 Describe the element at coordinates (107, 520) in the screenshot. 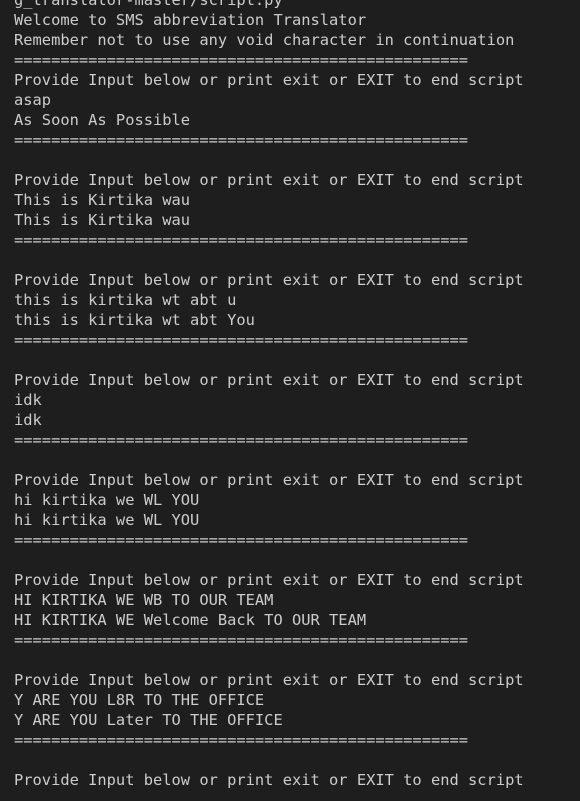

I see `translation-output-line: hi kirtika we WL YOU` at that location.